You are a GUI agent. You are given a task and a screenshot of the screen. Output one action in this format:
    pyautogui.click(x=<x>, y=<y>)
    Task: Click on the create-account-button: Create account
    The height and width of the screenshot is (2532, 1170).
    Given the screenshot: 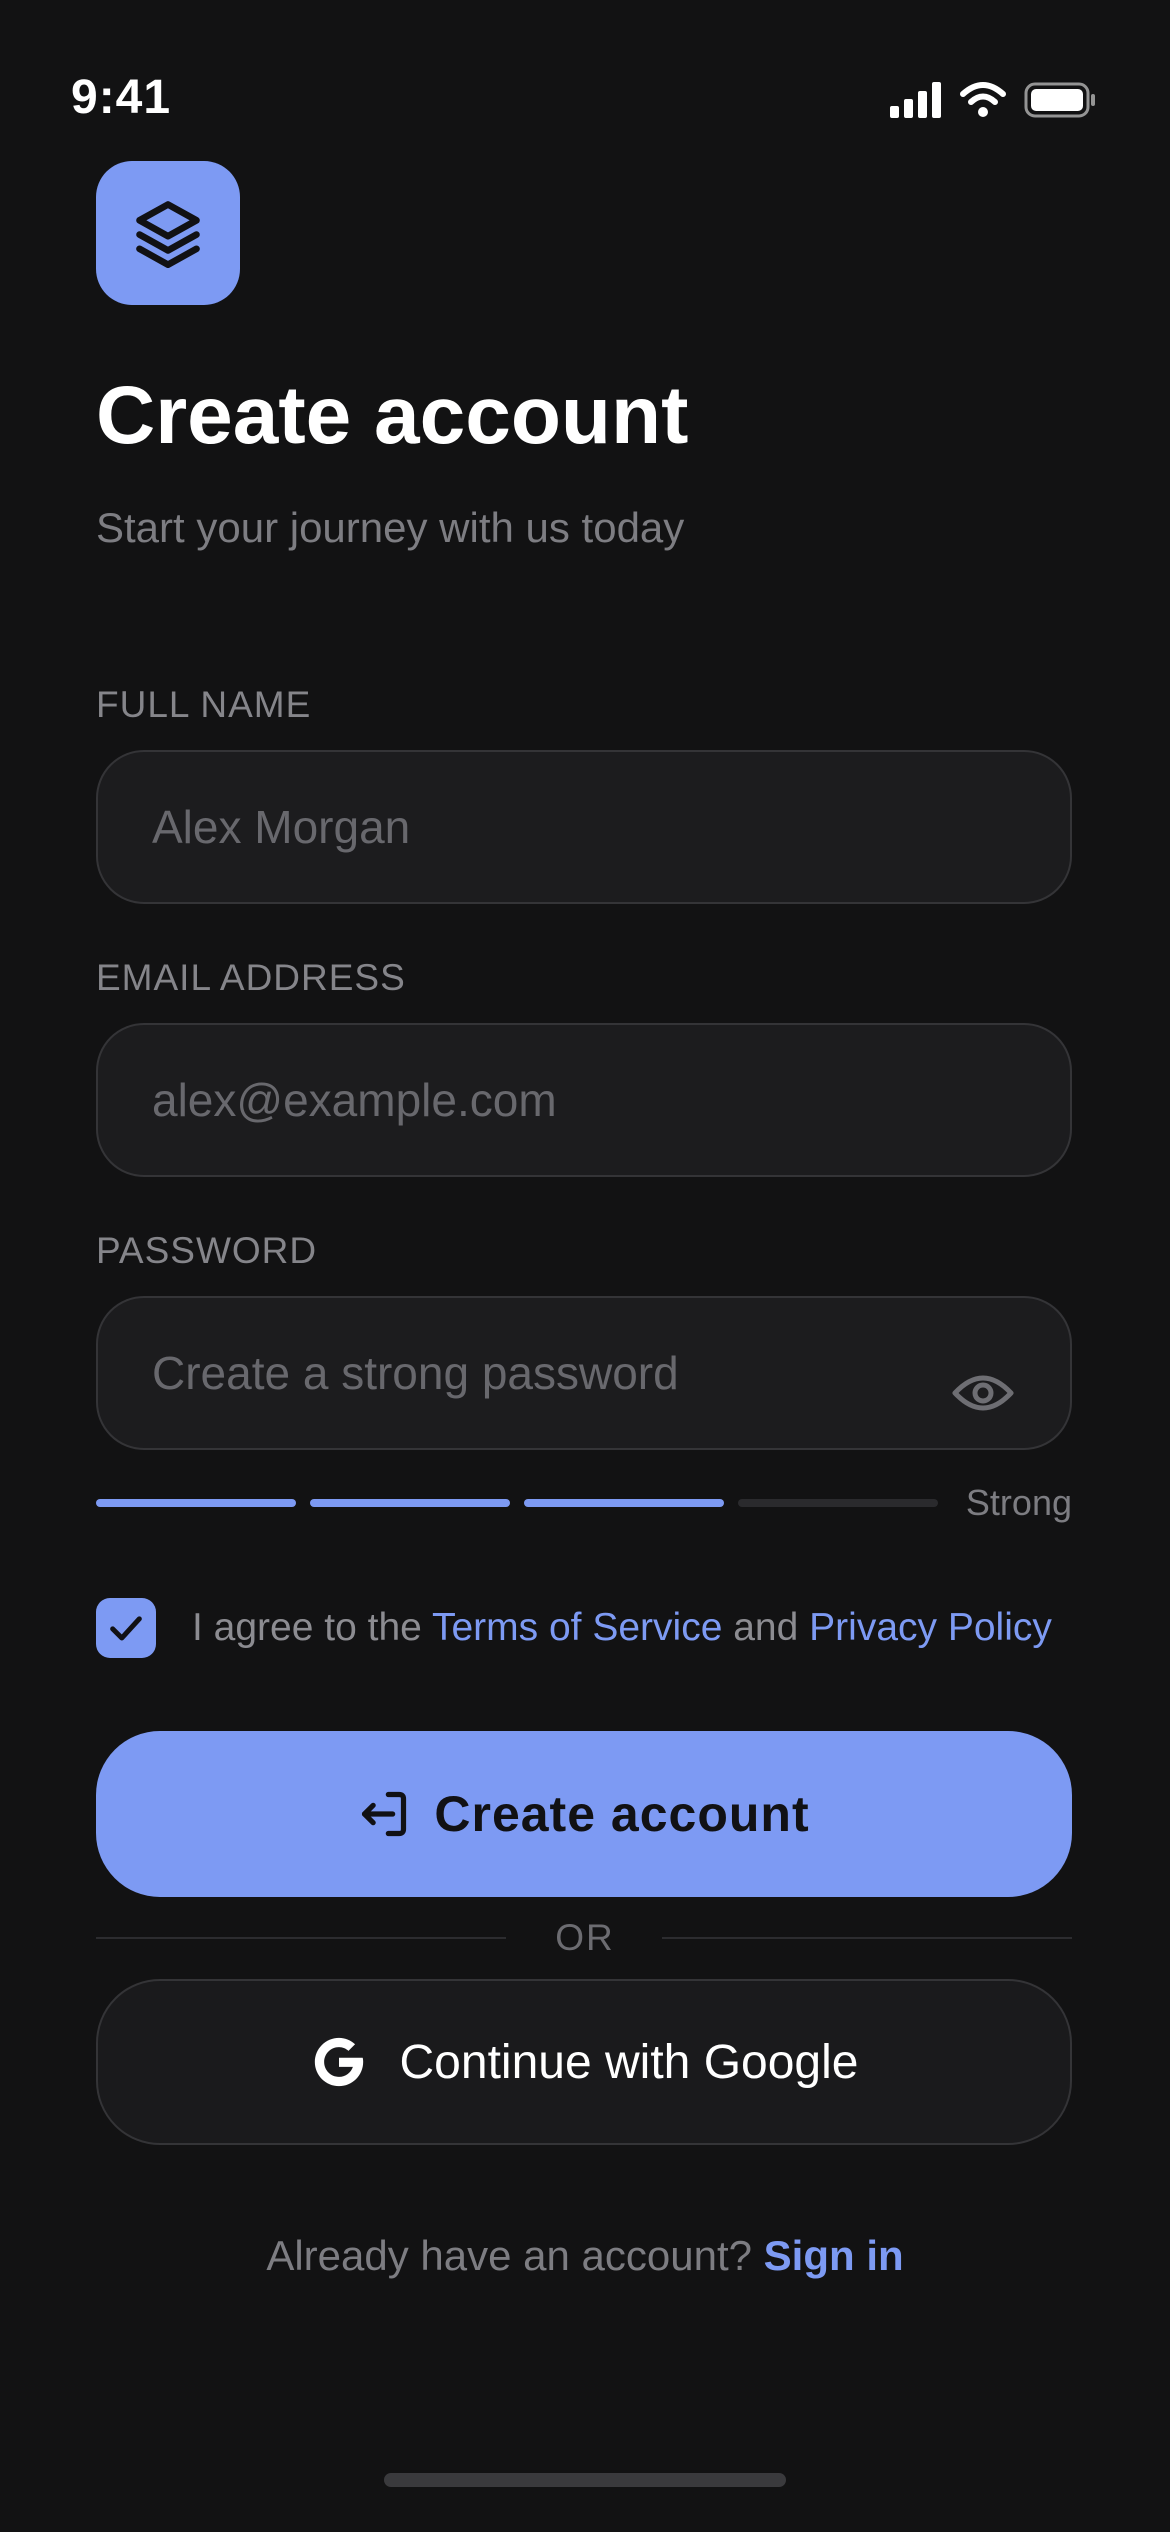 What is the action you would take?
    pyautogui.click(x=584, y=1814)
    